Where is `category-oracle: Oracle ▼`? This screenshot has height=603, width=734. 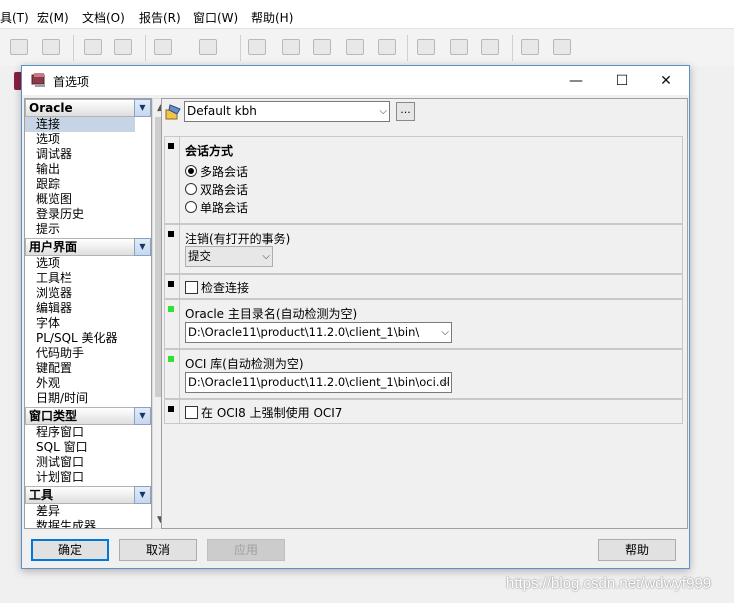
category-oracle: Oracle ▼ is located at coordinates (88, 108).